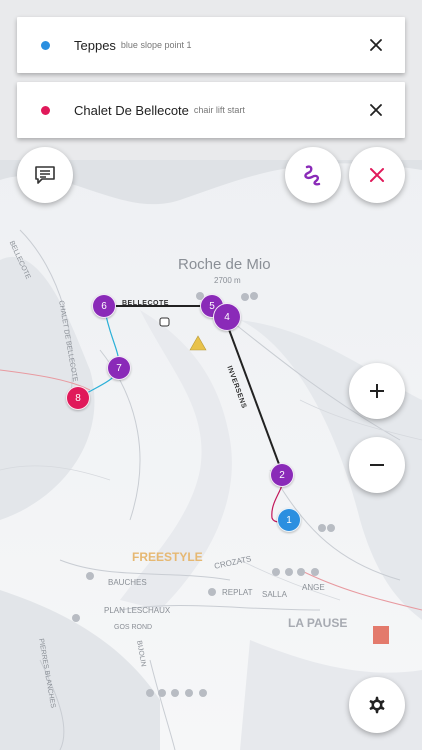 This screenshot has width=422, height=750. I want to click on label-bauches: BAUCHES, so click(127, 582).